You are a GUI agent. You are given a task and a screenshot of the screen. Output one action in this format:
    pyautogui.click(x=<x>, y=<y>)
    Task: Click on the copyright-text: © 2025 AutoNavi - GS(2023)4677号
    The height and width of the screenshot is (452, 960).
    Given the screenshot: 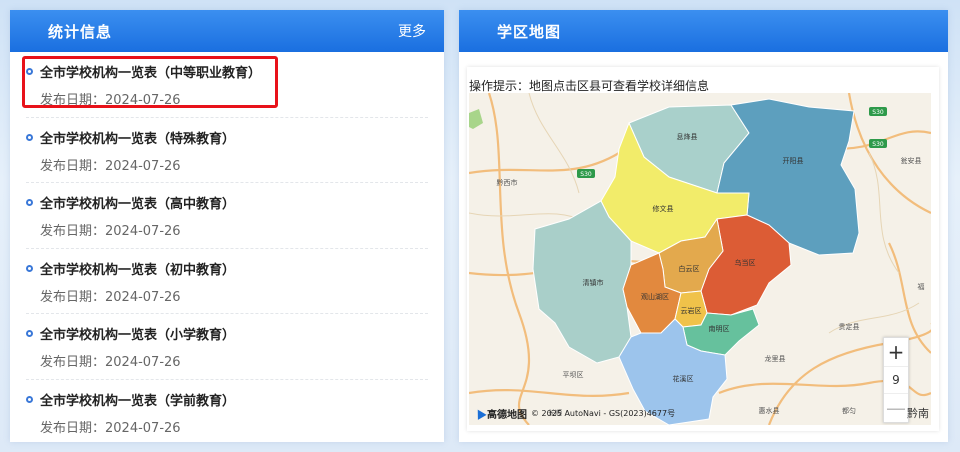 What is the action you would take?
    pyautogui.click(x=603, y=413)
    